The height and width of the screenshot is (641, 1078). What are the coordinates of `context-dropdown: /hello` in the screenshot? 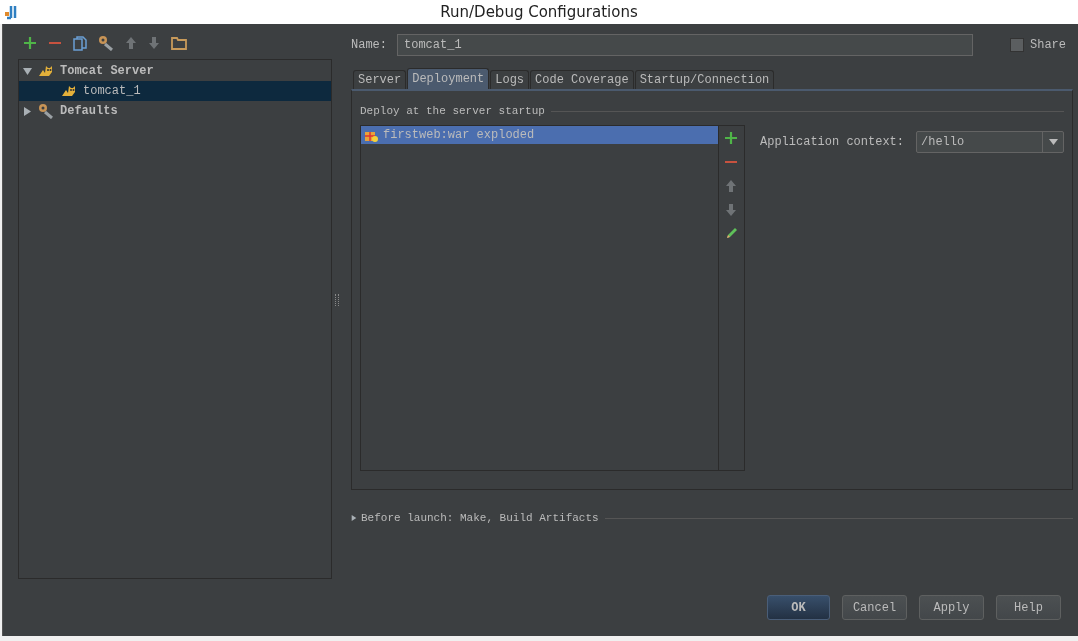 It's located at (990, 142).